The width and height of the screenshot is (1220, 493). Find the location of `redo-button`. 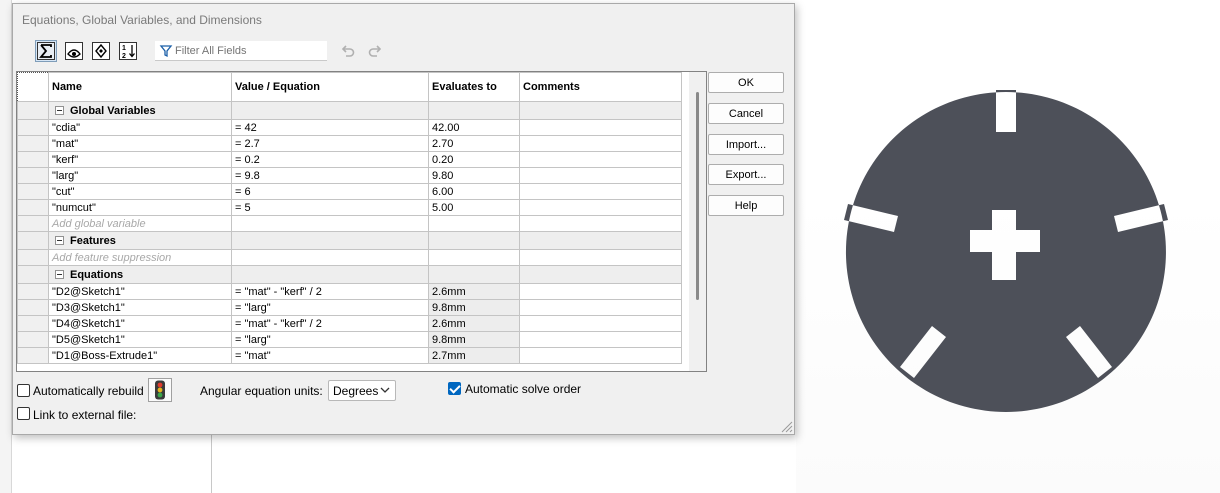

redo-button is located at coordinates (375, 51).